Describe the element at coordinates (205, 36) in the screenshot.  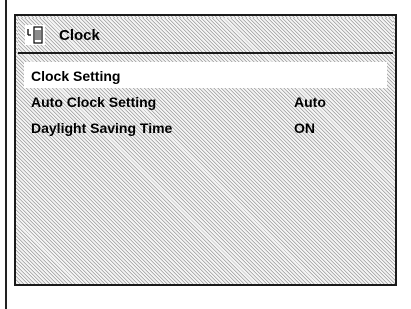
I see `title-bar: Clock` at that location.